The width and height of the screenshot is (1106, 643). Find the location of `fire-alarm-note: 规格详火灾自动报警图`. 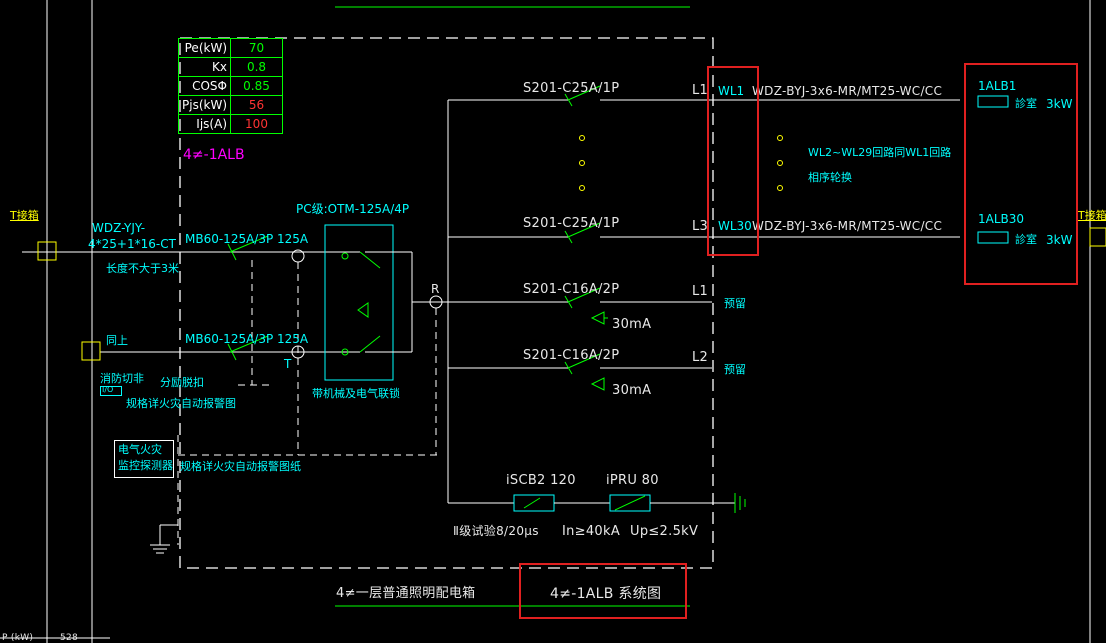

fire-alarm-note: 规格详火灾自动报警图 is located at coordinates (181, 403).